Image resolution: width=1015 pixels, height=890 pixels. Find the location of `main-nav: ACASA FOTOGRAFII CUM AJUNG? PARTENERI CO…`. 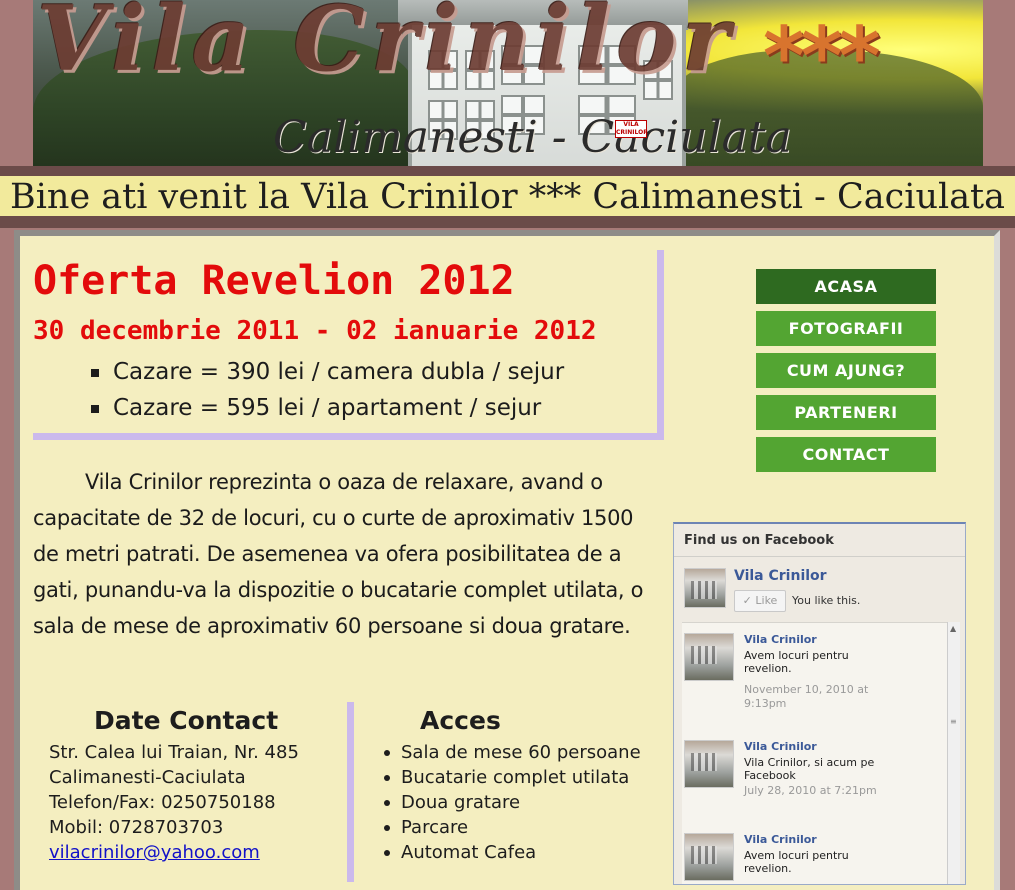

main-nav: ACASA FOTOGRAFII CUM AJUNG? PARTENERI CO… is located at coordinates (846, 374).